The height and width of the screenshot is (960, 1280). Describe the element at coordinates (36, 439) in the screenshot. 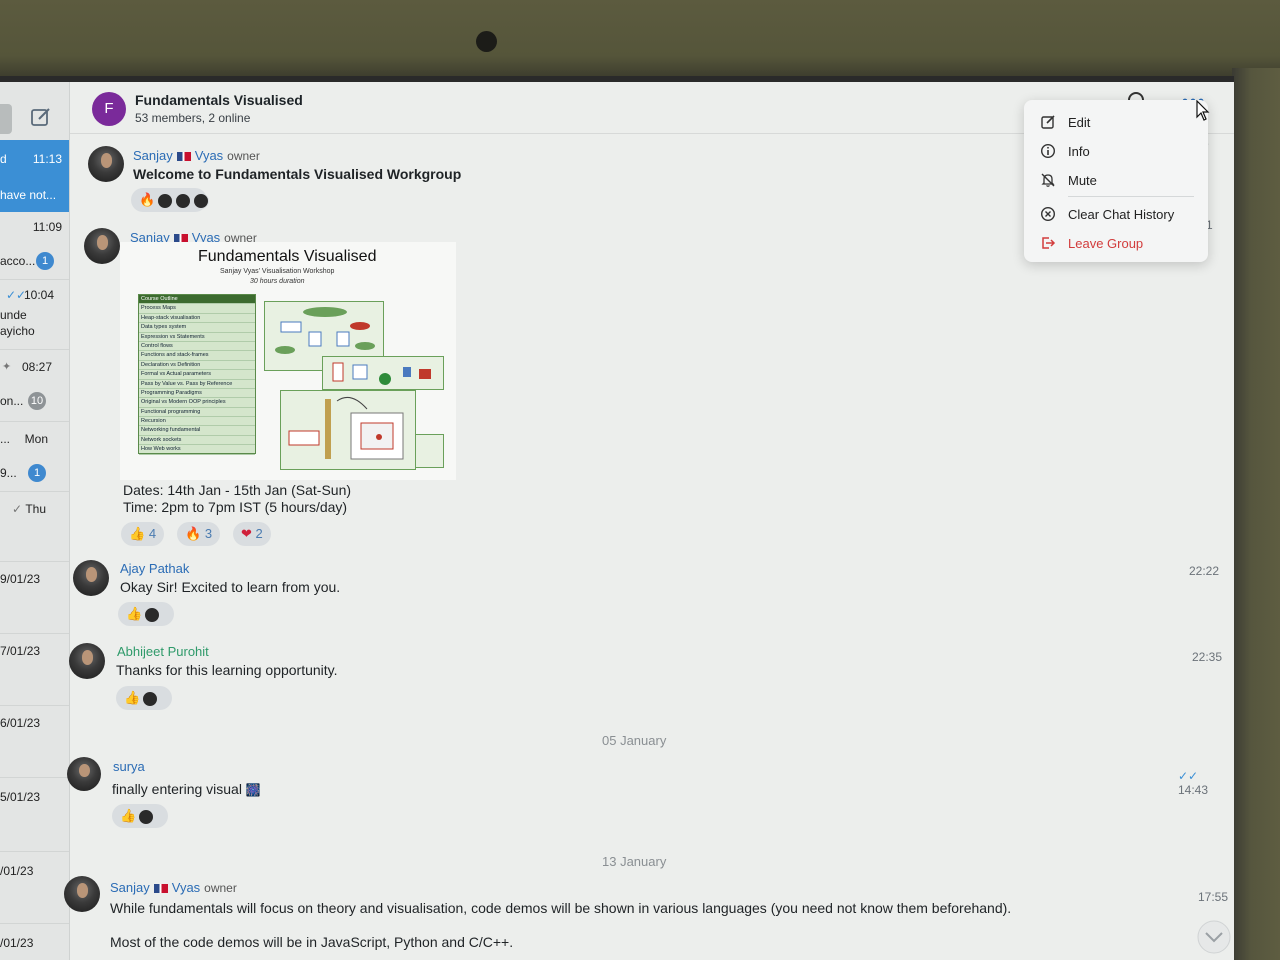

I see `chat-time: Mon` at that location.